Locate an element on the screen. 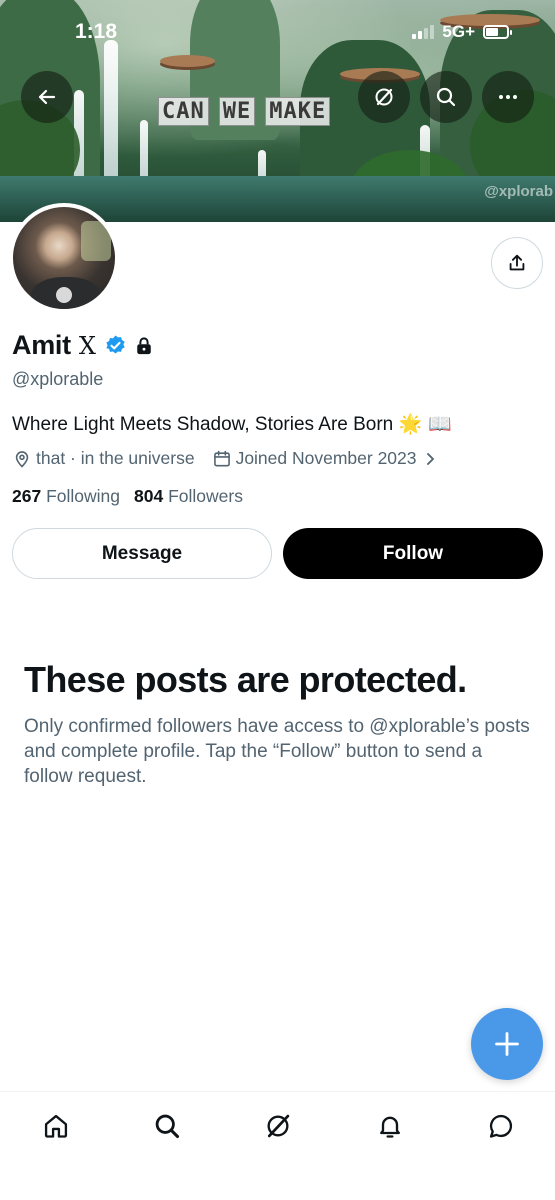 This screenshot has width=555, height=1200. back-arrow-icon is located at coordinates (47, 97).